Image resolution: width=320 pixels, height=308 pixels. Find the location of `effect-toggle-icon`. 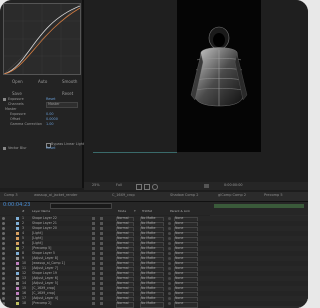

effect-toggle-icon is located at coordinates (4, 99).